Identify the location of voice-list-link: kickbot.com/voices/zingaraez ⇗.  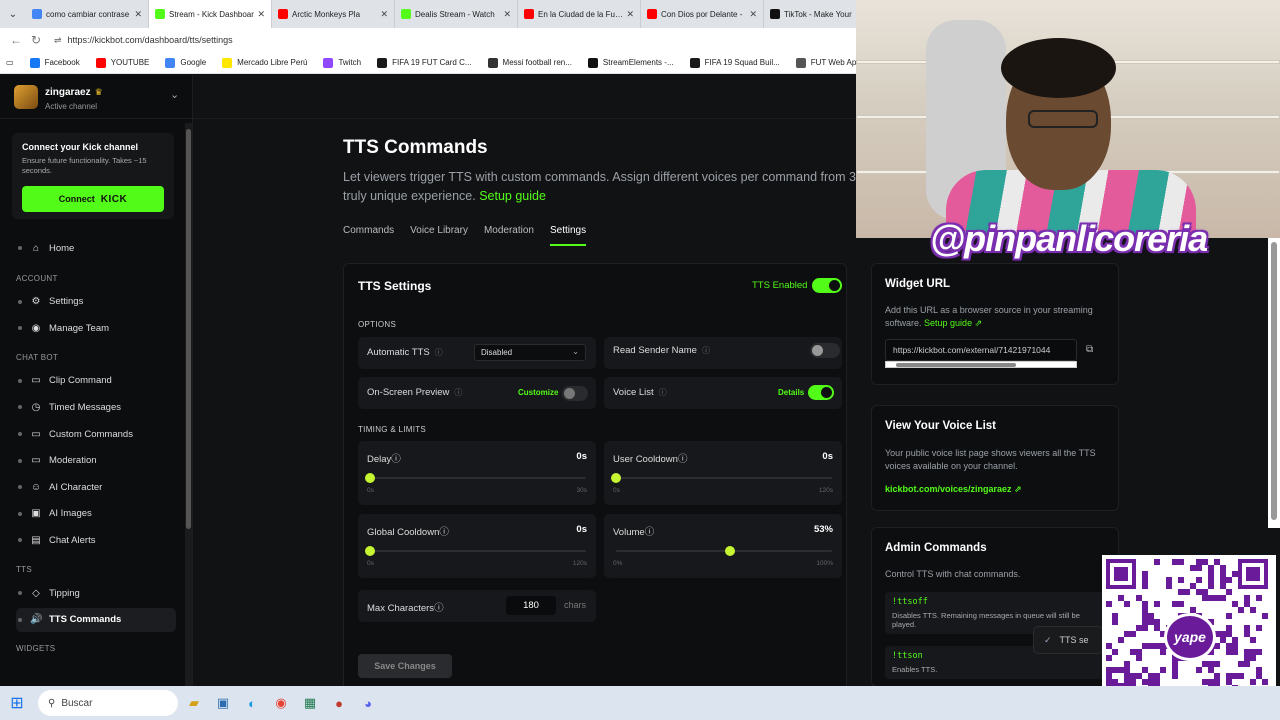
(995, 489).